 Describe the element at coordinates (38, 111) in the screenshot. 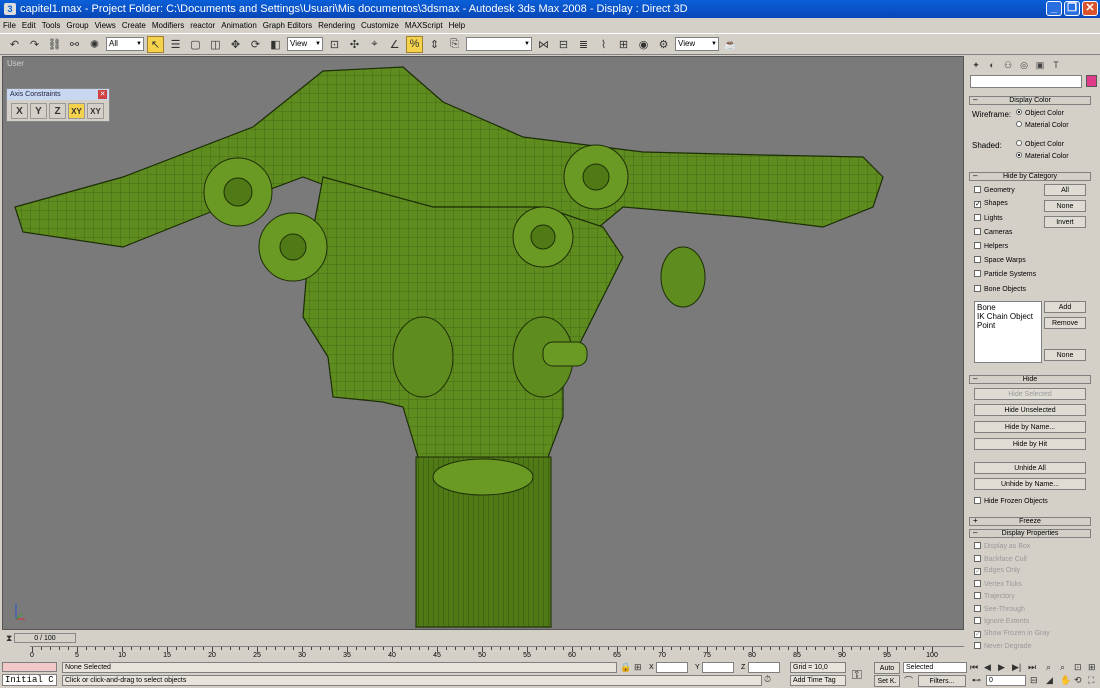

I see `axis-y-button: Y` at that location.